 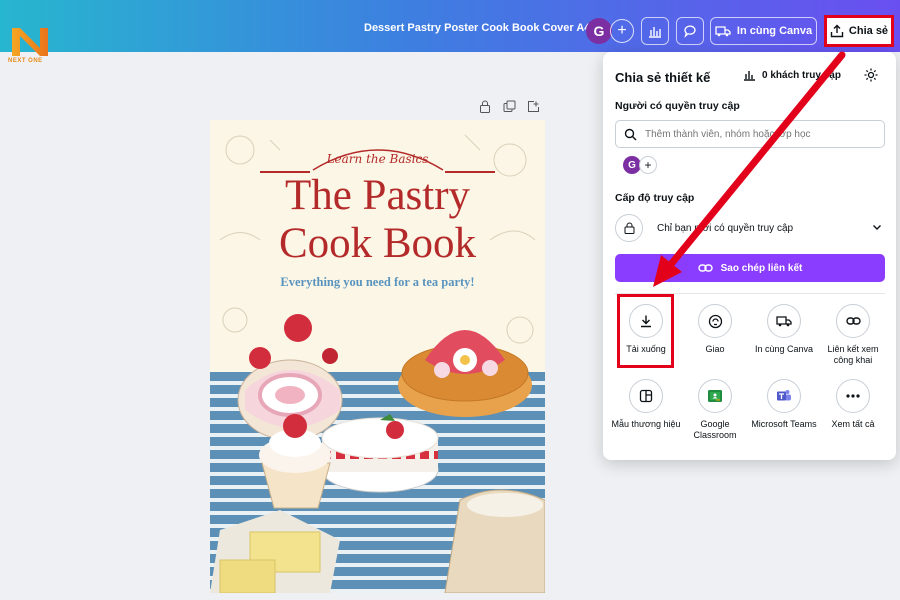 What do you see at coordinates (648, 165) in the screenshot?
I see `add-member-button: +` at bounding box center [648, 165].